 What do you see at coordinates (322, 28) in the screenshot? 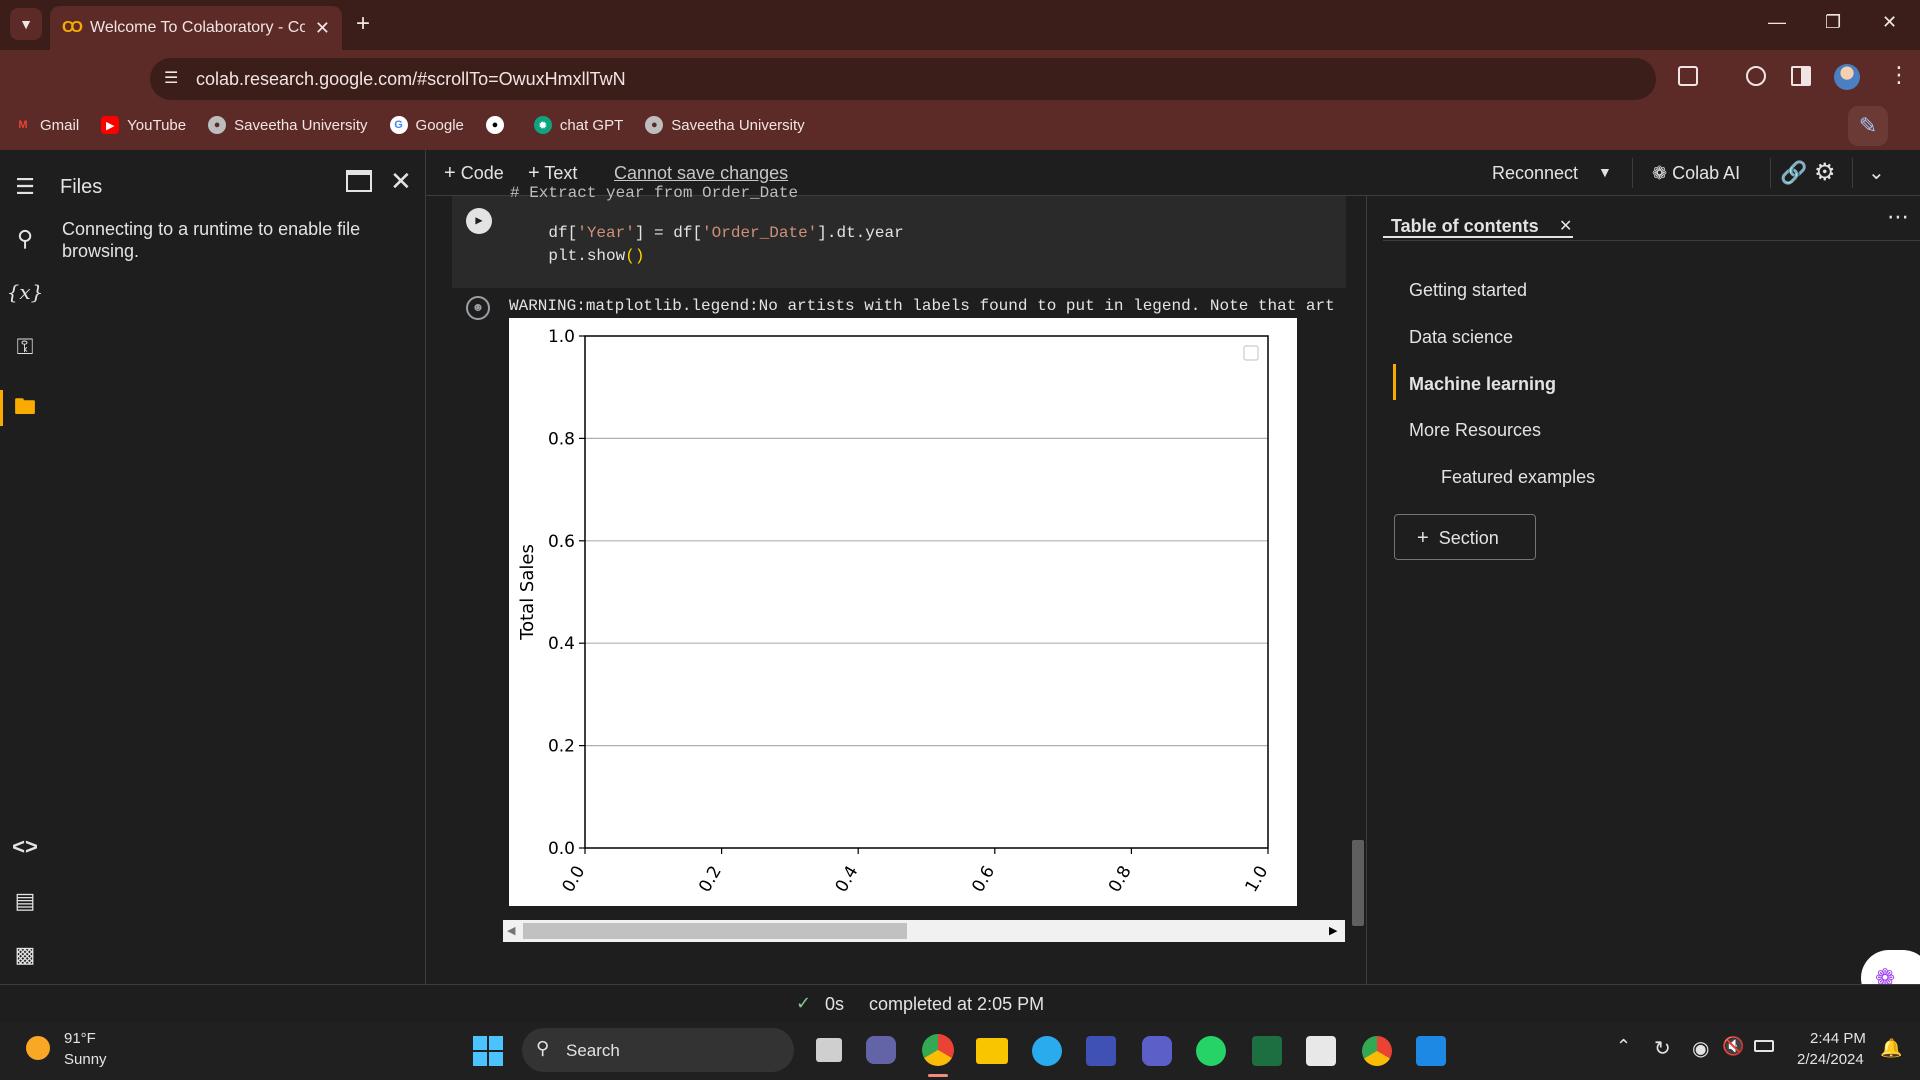
I see `tab-close-icon: ✕` at bounding box center [322, 28].